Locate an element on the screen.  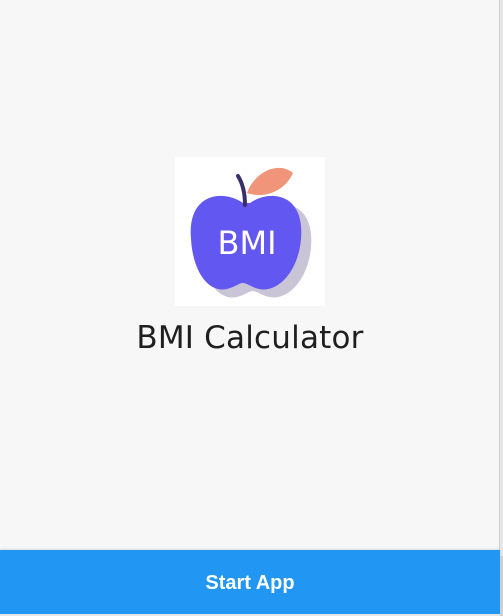
app-logo: BMI is located at coordinates (250, 231).